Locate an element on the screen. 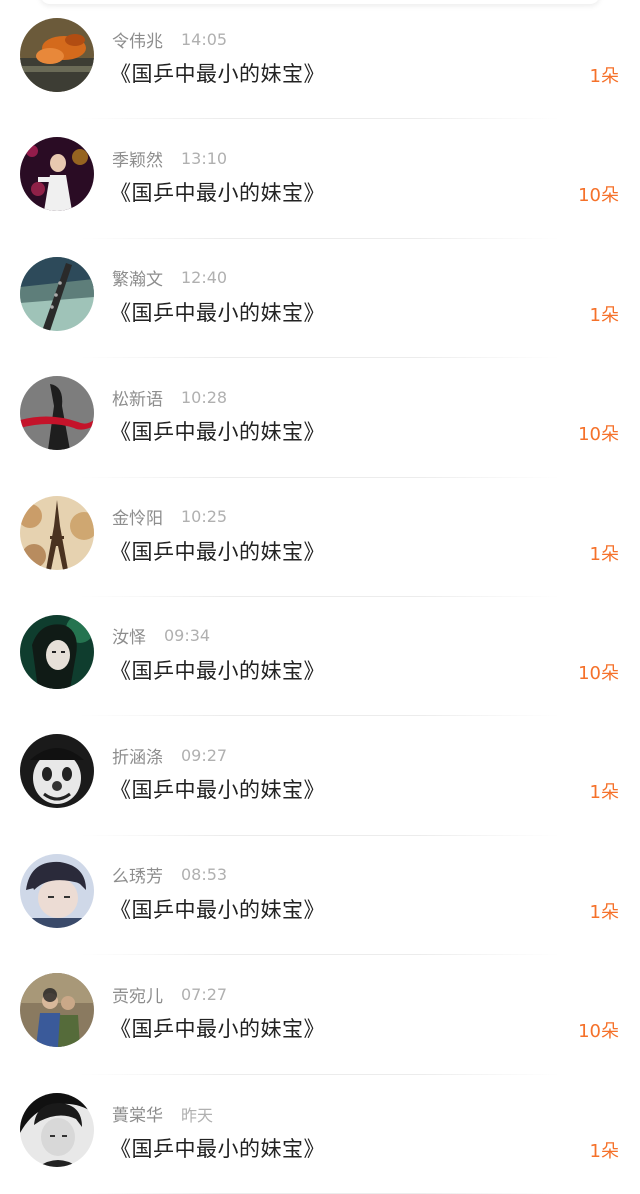 This screenshot has width=640, height=1194. eiffel-tower-avatar-icon is located at coordinates (57, 532).